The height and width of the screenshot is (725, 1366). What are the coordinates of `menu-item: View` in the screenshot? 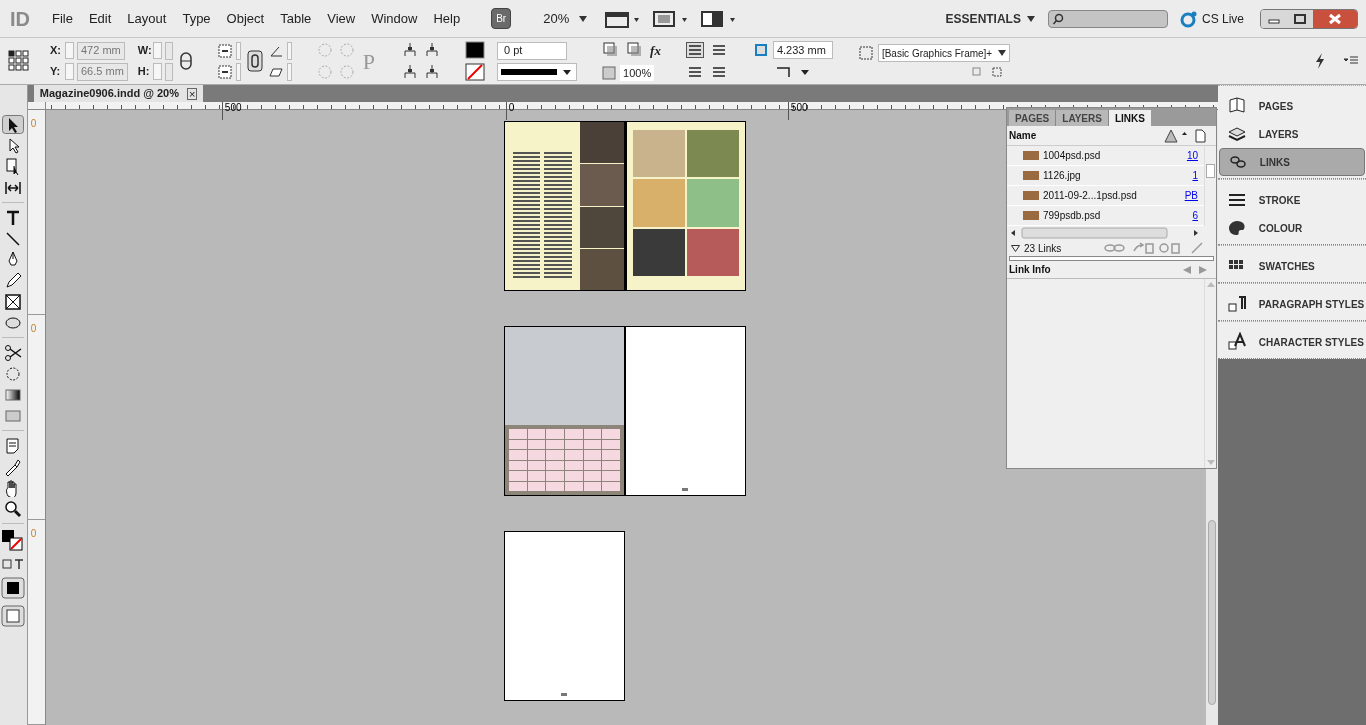 It's located at (341, 18).